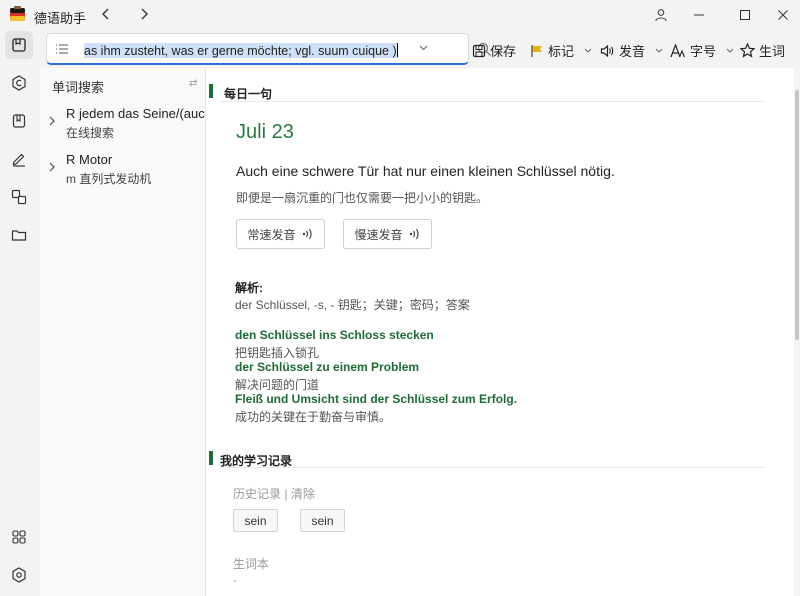 This screenshot has width=800, height=596. I want to click on pronounce-label: 发音, so click(632, 51).